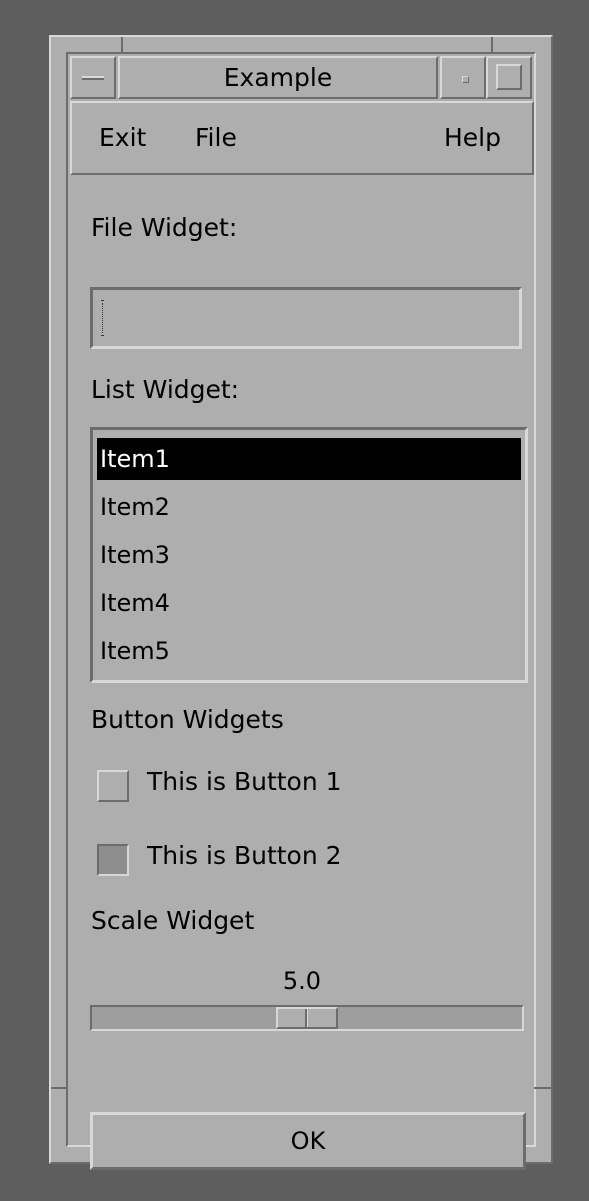  What do you see at coordinates (492, 45) in the screenshot?
I see `resize-handle-top-right` at bounding box center [492, 45].